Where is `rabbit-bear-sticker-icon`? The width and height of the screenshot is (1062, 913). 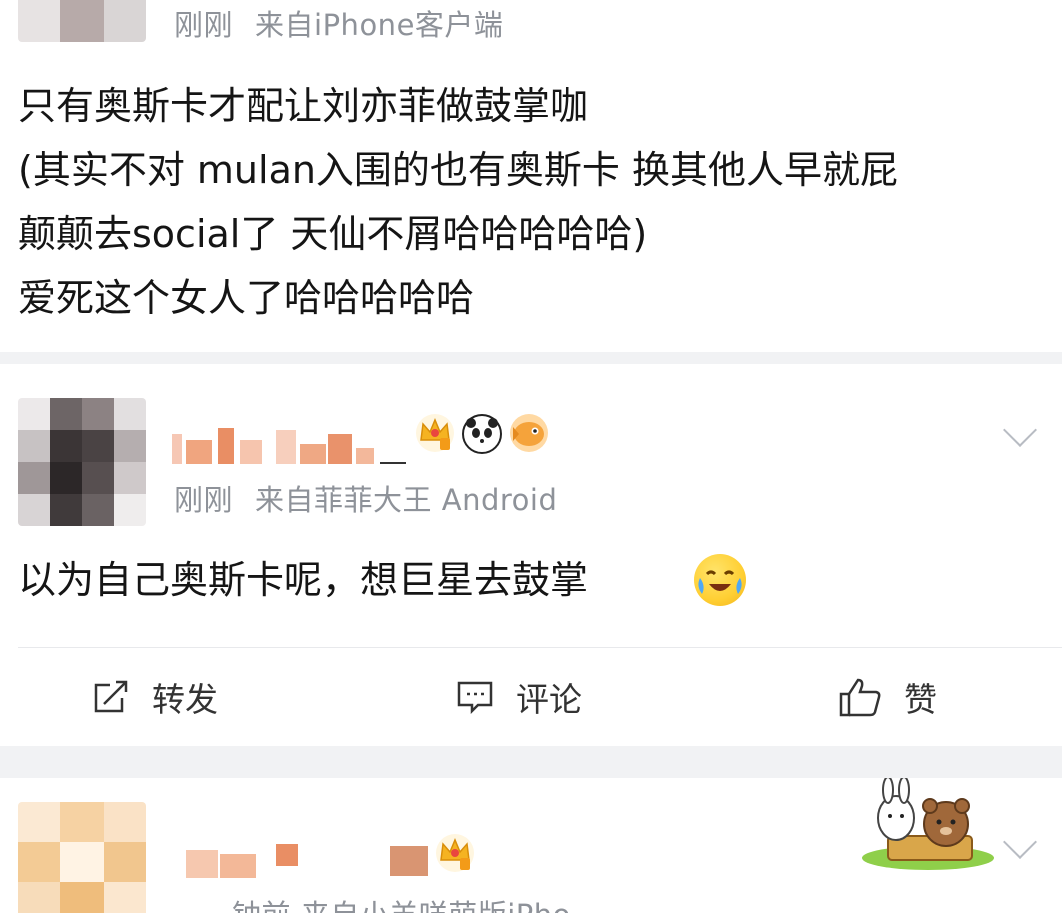 rabbit-bear-sticker-icon is located at coordinates (928, 825).